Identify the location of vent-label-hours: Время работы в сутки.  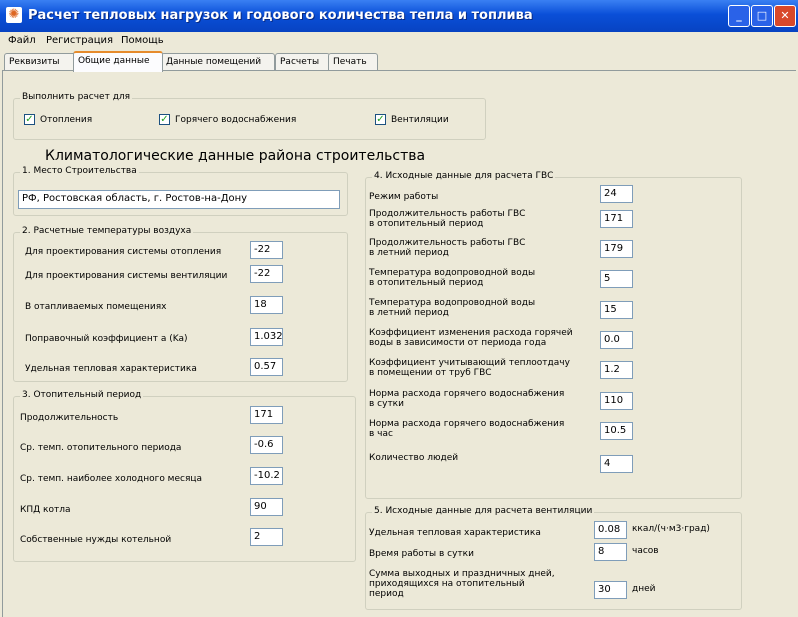
(421, 554).